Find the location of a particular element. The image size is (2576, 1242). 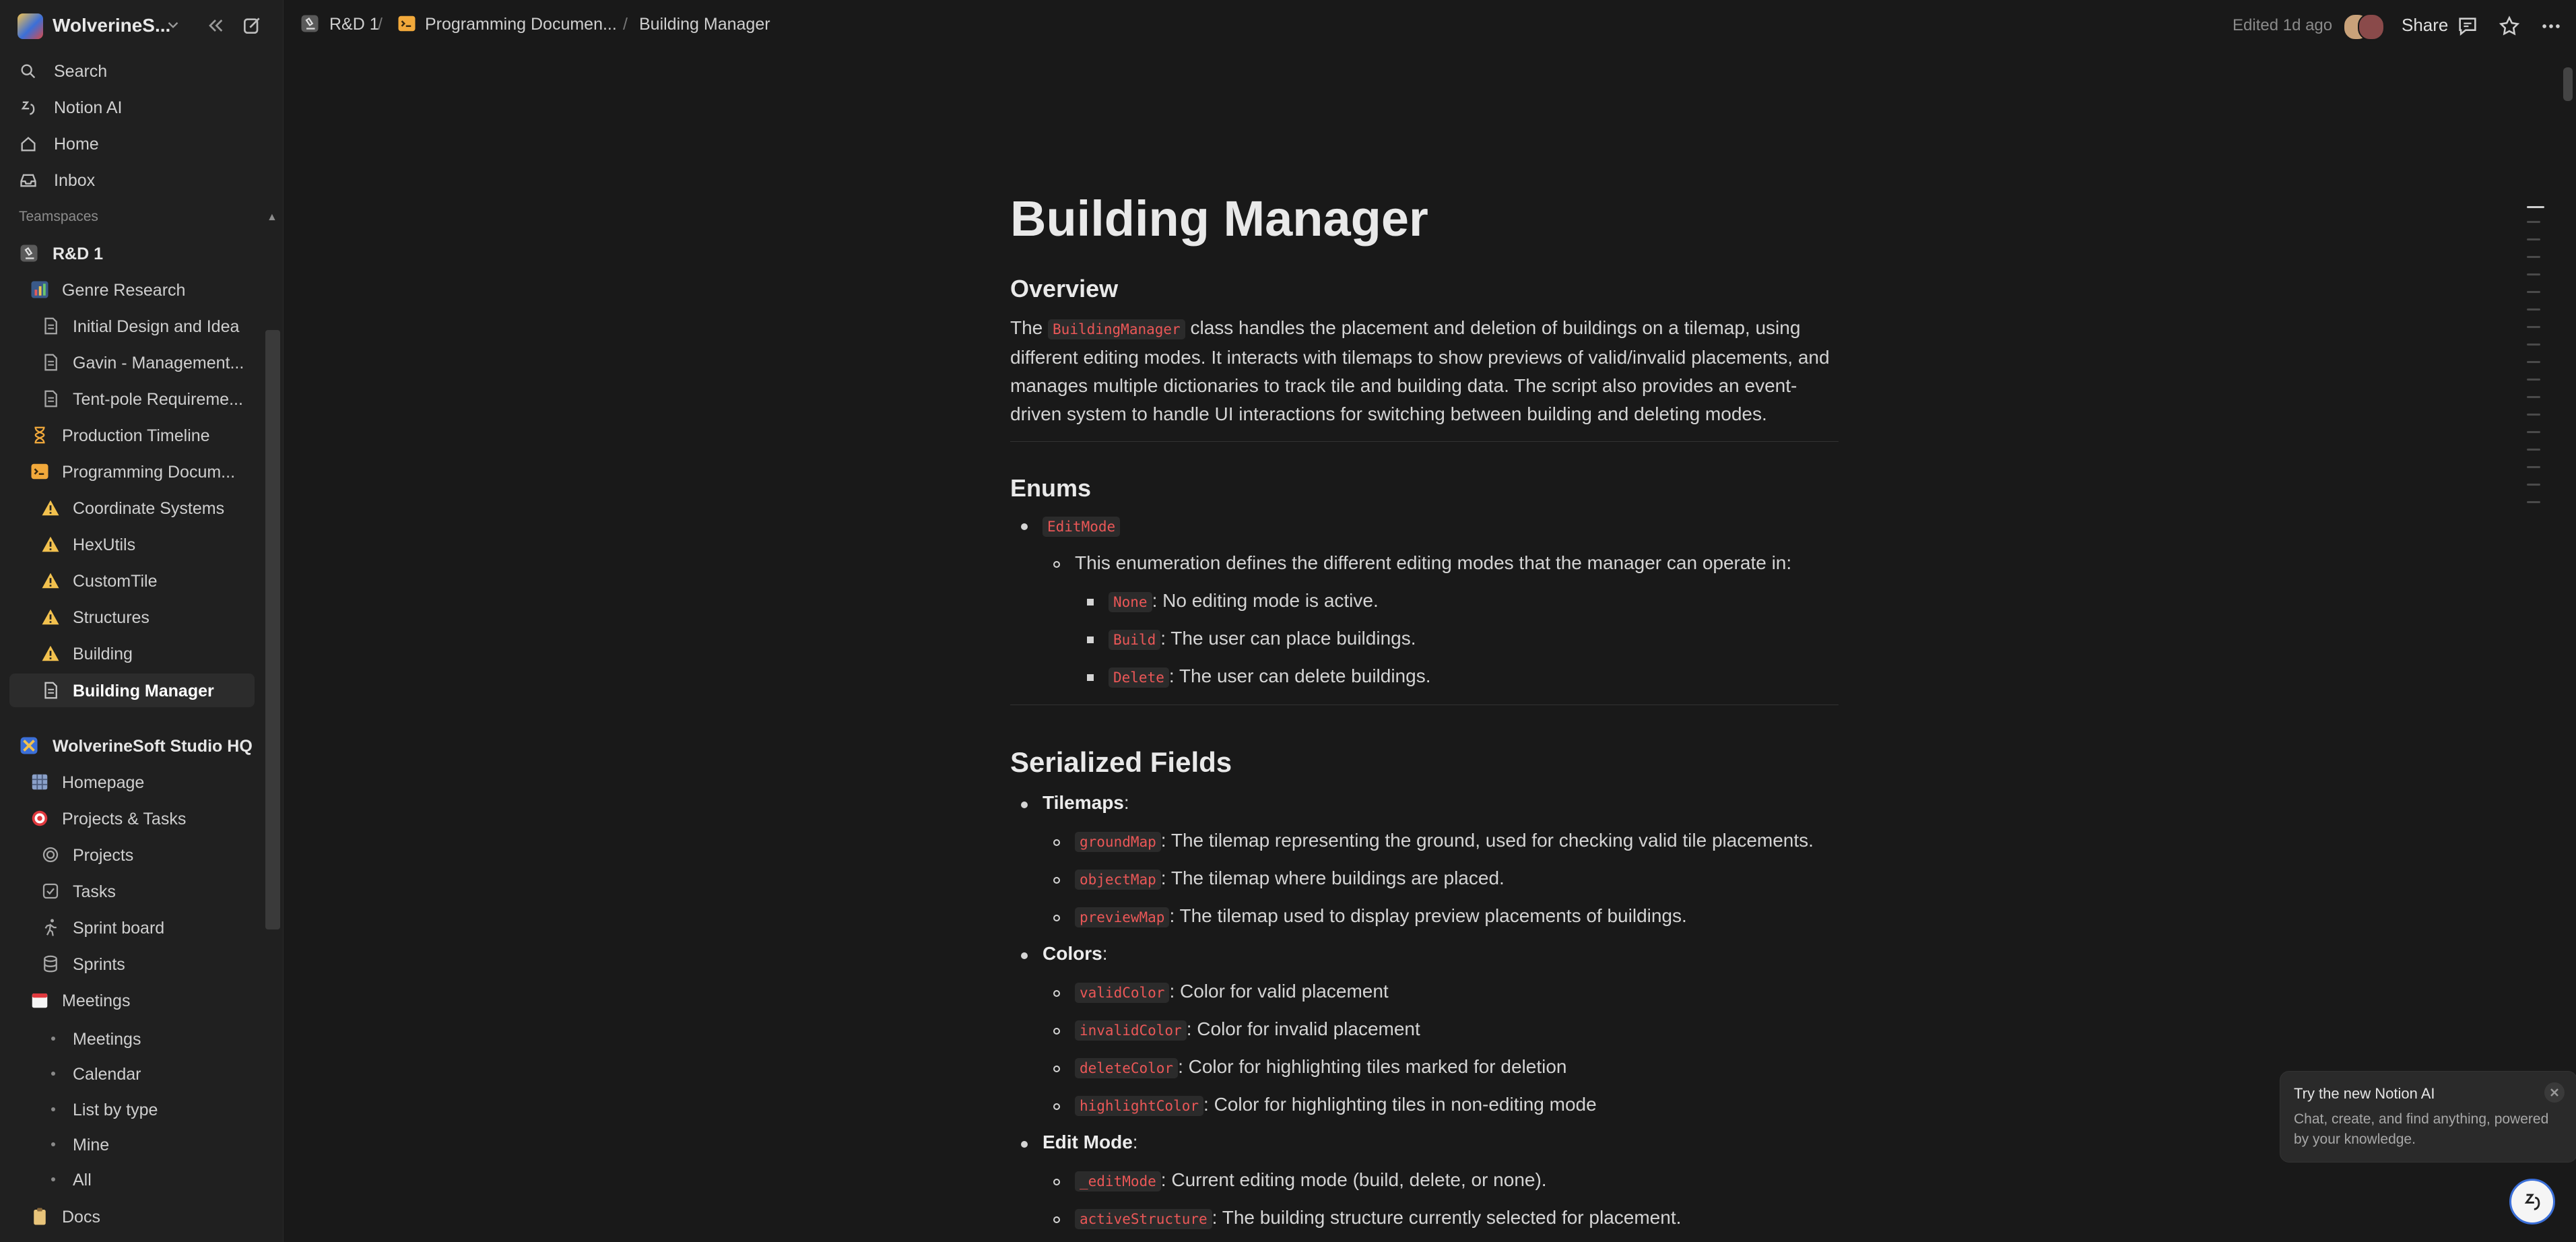

sidebar-item-meetings-view: Meetings is located at coordinates (132, 1038).